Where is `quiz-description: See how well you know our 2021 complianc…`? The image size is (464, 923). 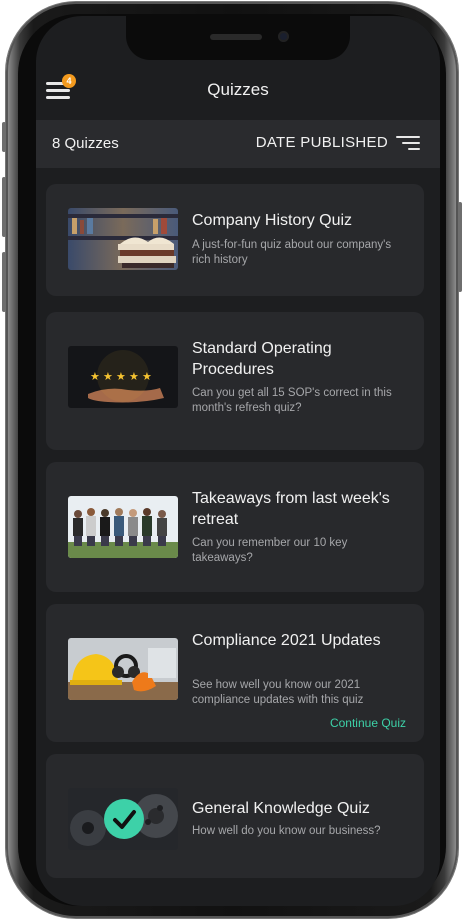
quiz-description: See how well you know our 2021 complianc… is located at coordinates (278, 692).